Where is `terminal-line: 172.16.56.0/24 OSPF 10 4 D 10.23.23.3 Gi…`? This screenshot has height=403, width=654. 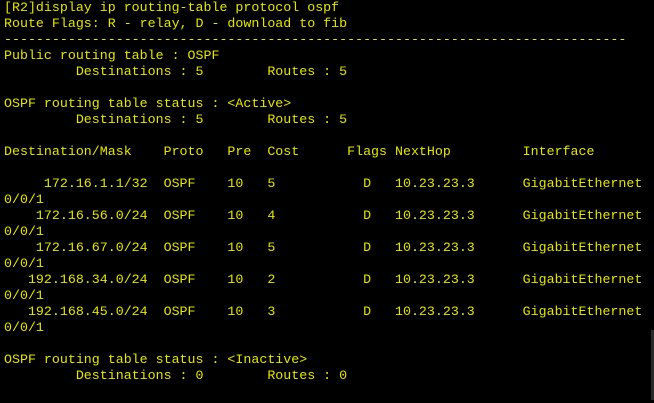
terminal-line: 172.16.56.0/24 OSPF 10 4 D 10.23.23.3 Gi… is located at coordinates (323, 215).